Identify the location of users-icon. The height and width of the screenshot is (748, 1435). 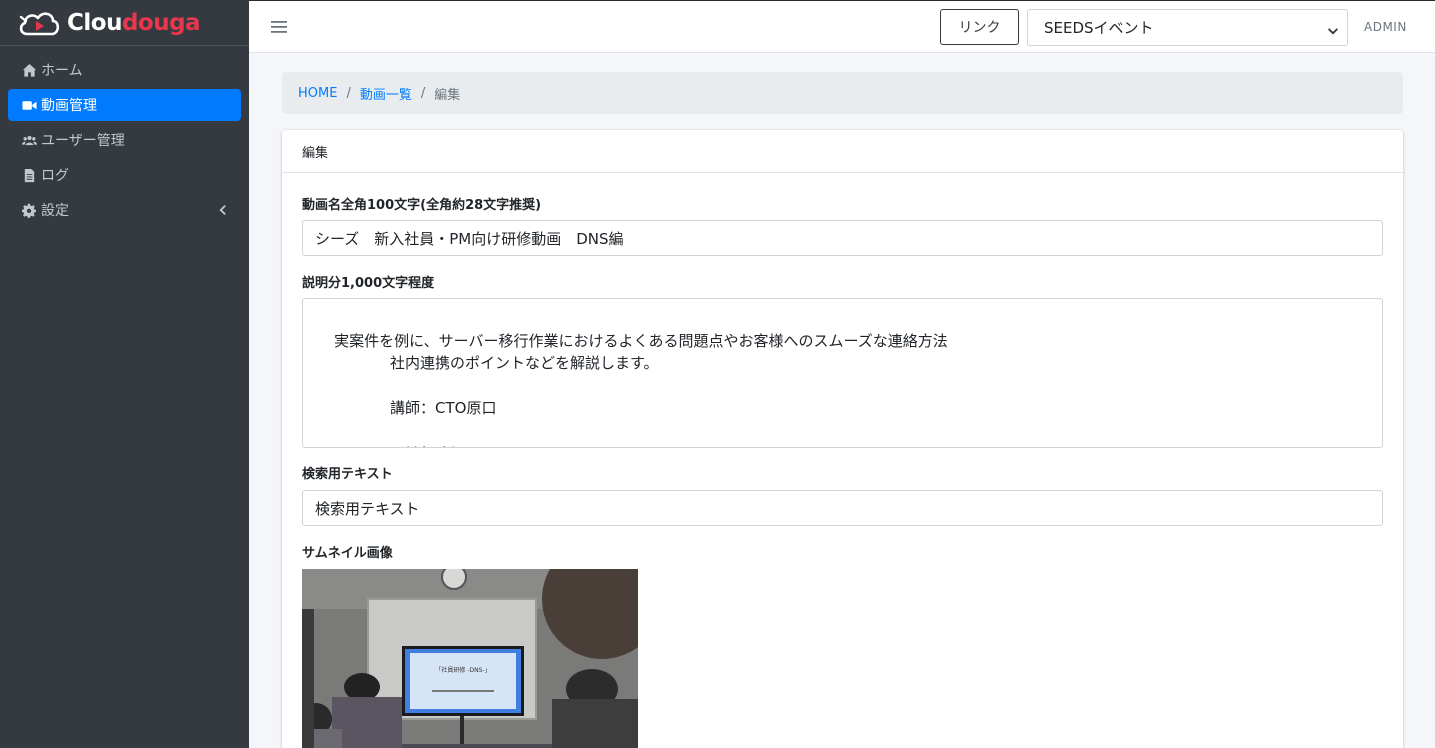
(29, 140).